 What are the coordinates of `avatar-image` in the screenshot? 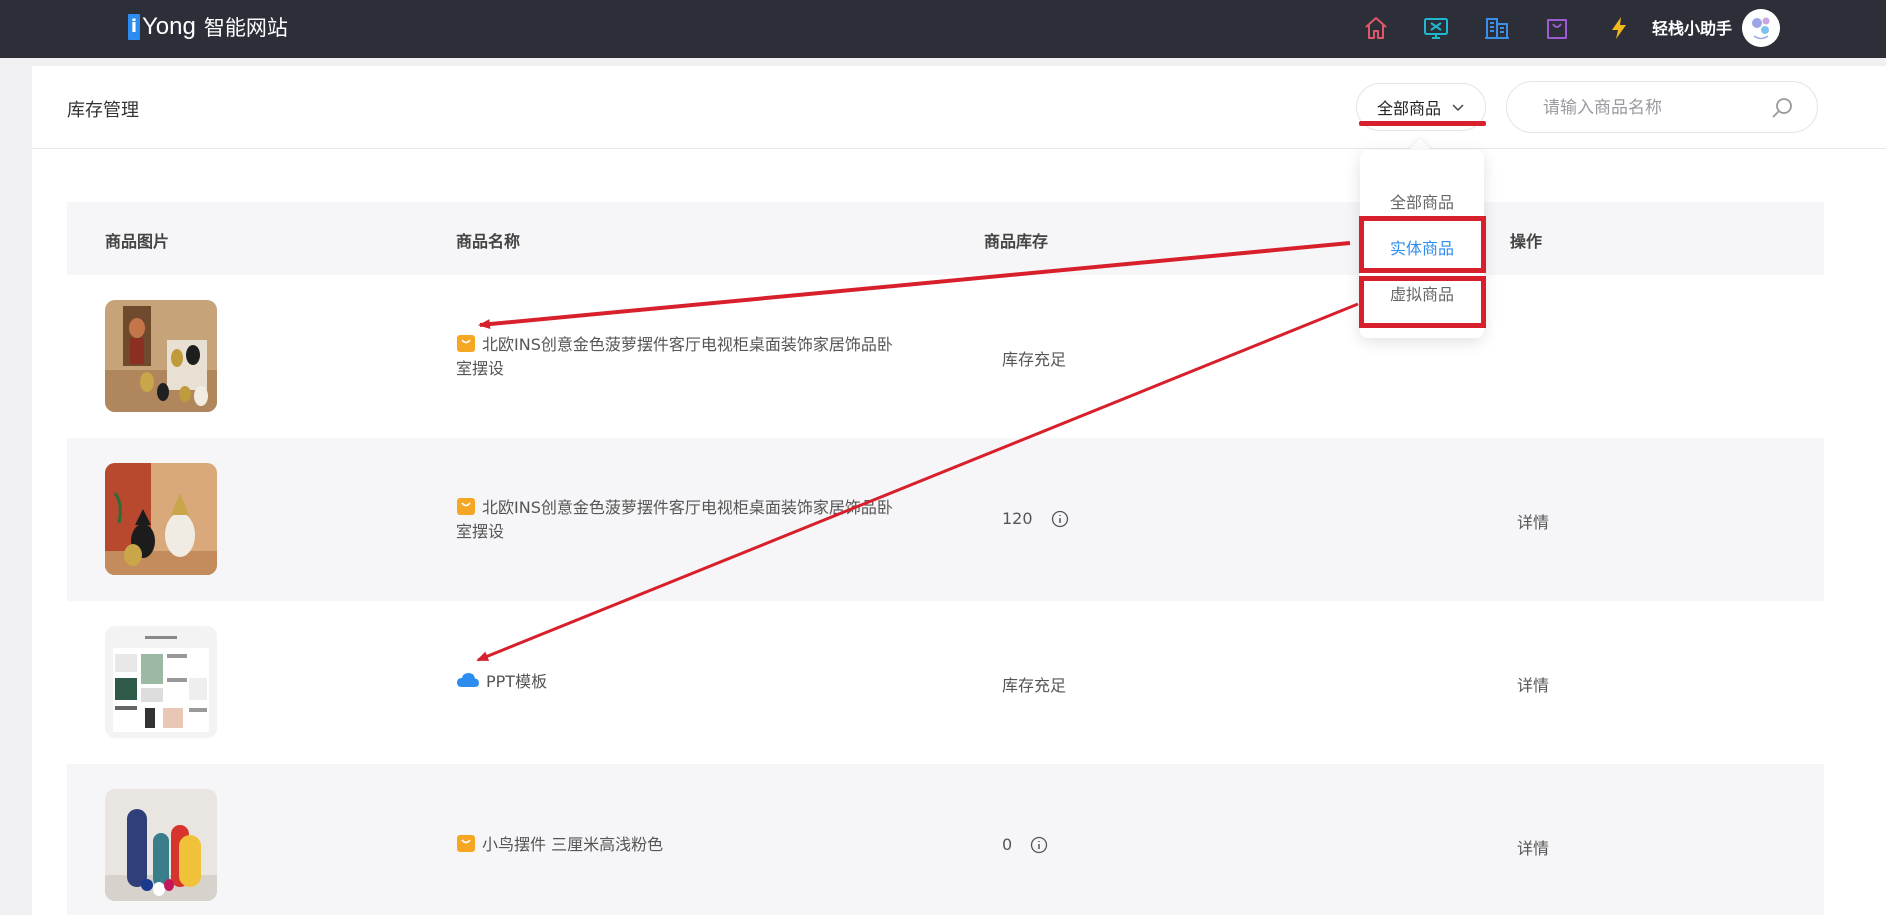 It's located at (1761, 28).